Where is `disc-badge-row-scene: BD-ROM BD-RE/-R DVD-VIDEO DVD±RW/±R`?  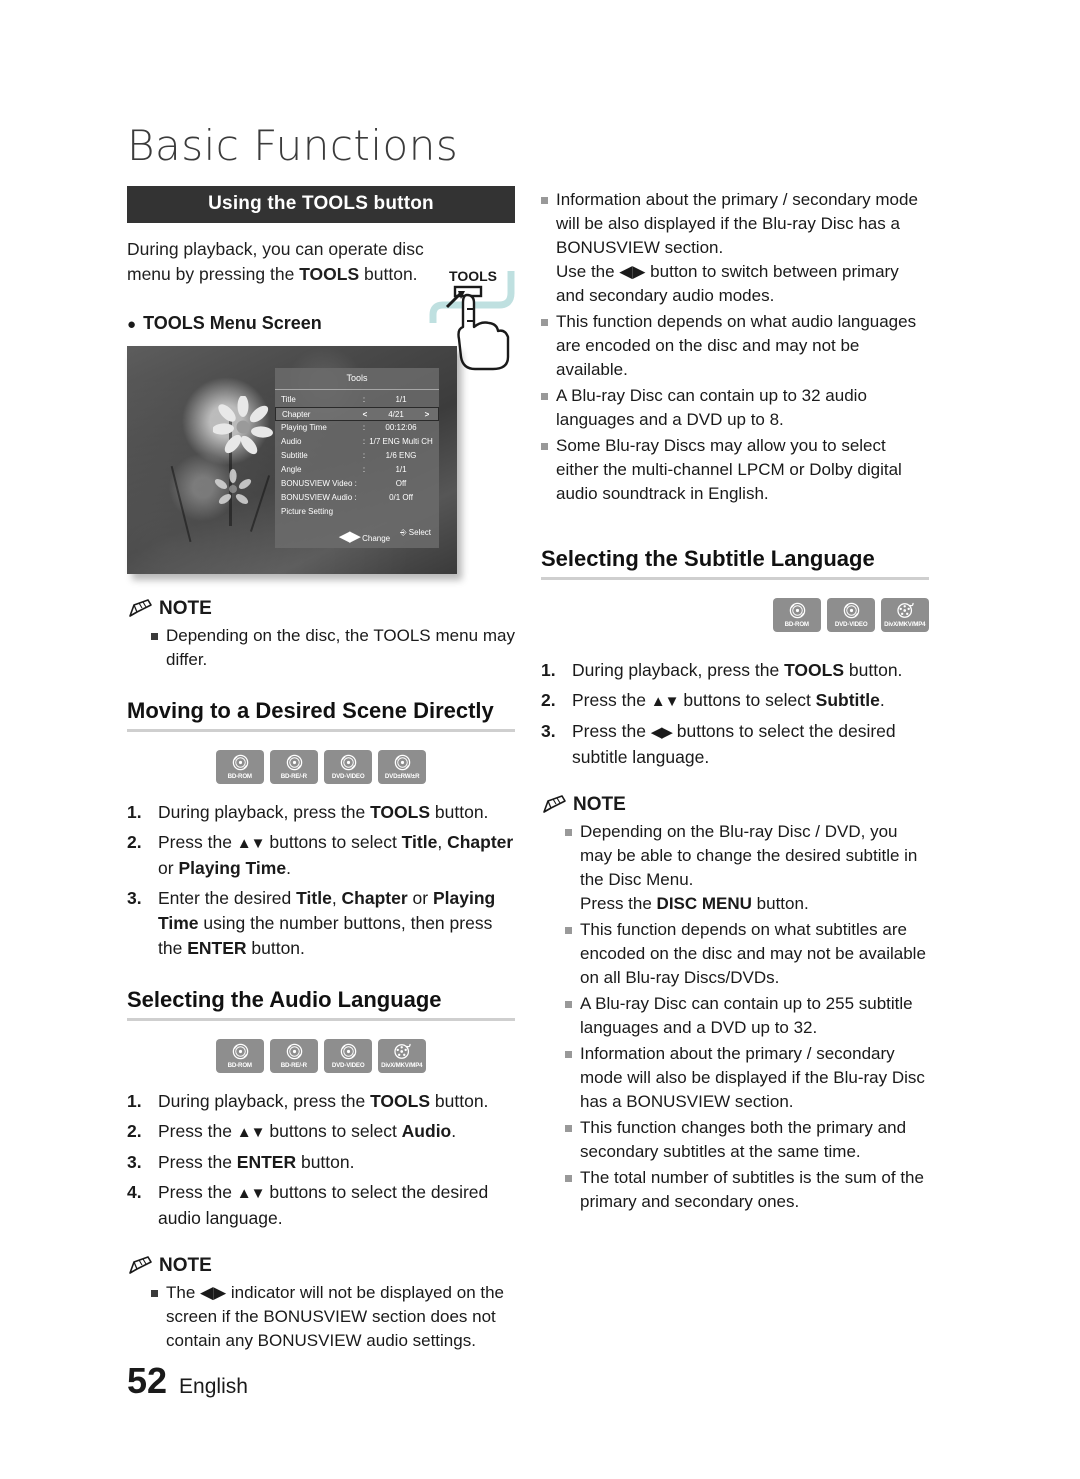
disc-badge-row-scene: BD-ROM BD-RE/-R DVD-VIDEO DVD±RW/±R is located at coordinates (321, 767).